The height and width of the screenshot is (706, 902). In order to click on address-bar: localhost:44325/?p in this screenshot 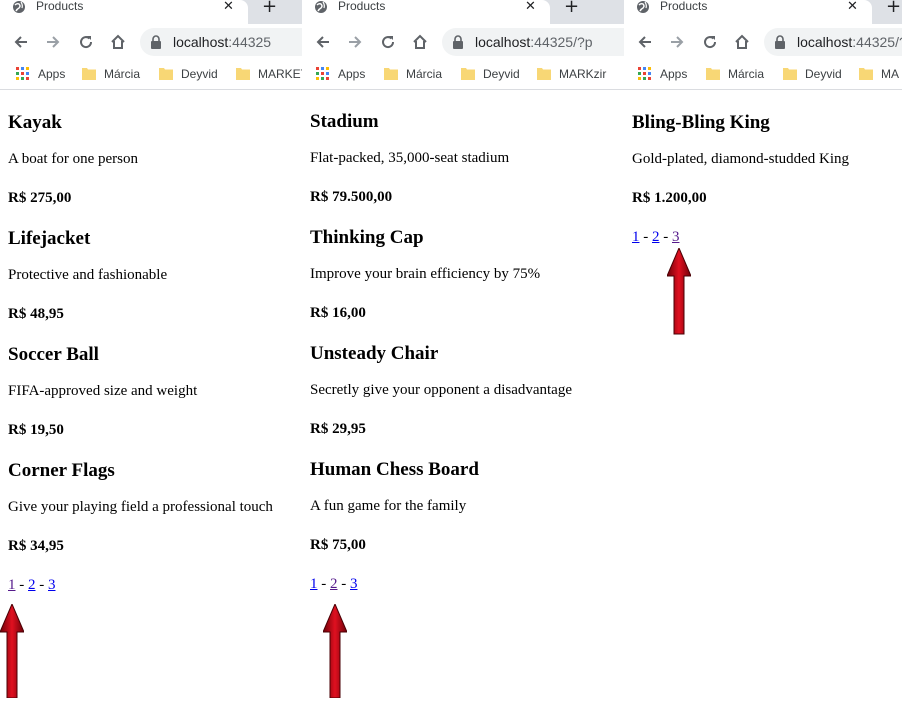, I will do `click(533, 42)`.